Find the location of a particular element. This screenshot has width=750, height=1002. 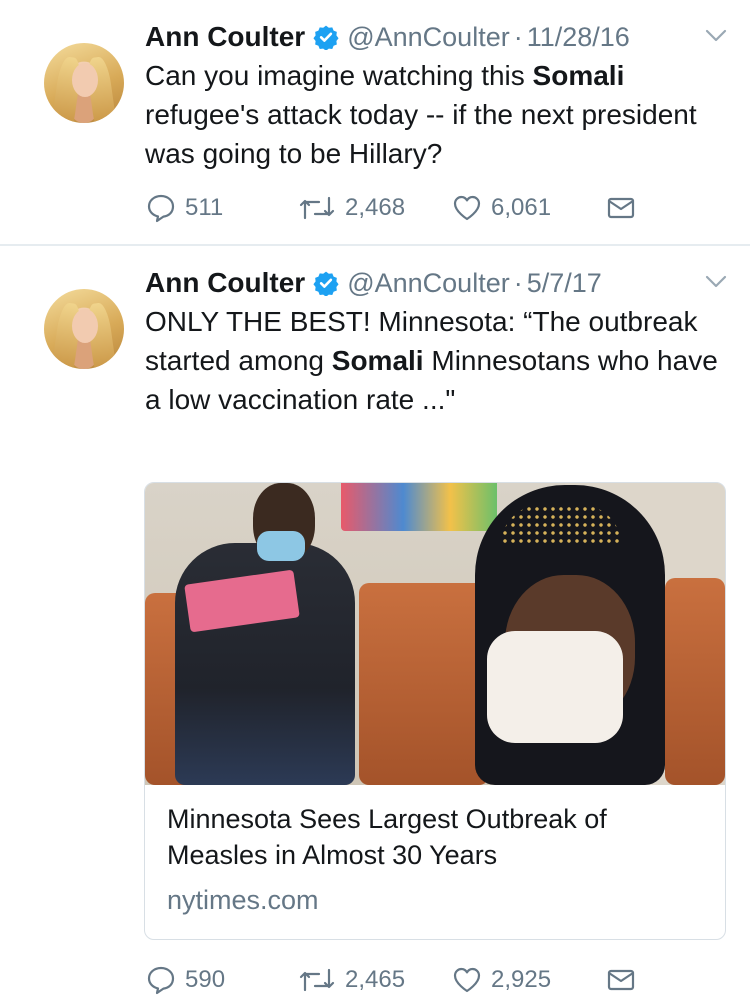

tweet-header: Ann Coulter @AnnCoulter · 5/7/17 is located at coordinates (373, 283).